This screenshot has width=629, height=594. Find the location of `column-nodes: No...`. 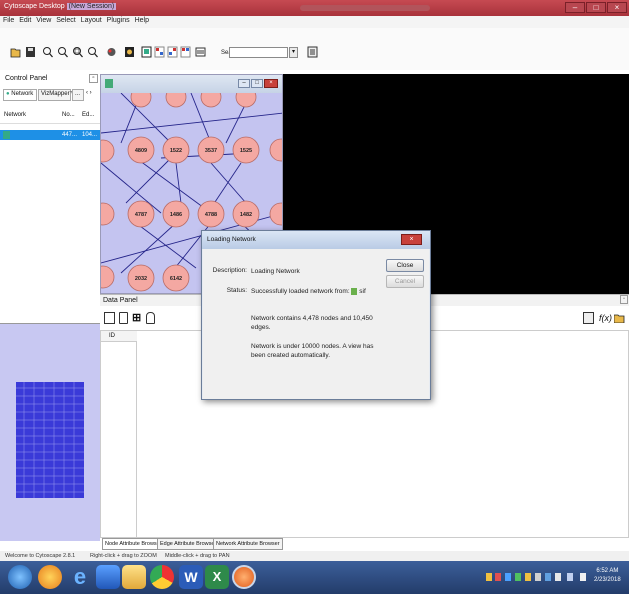

column-nodes: No... is located at coordinates (68, 115).